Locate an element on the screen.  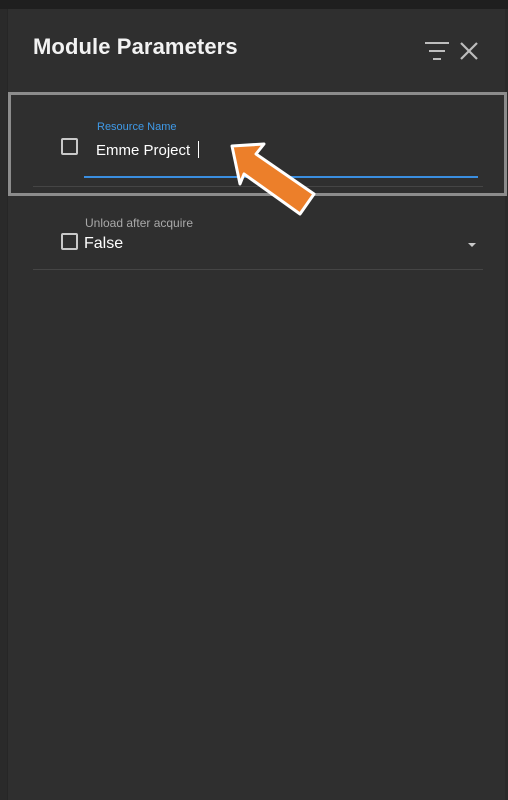
filter-button is located at coordinates (437, 51).